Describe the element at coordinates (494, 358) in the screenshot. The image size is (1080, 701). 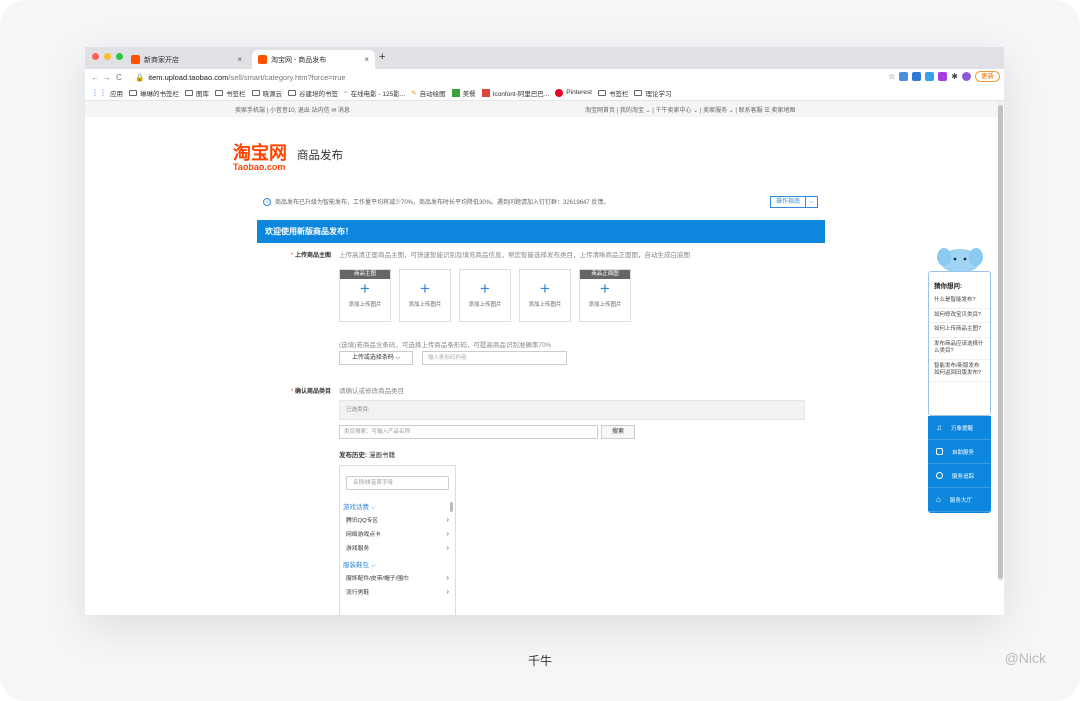
I see `barcode-input: 输入条形码内容` at that location.